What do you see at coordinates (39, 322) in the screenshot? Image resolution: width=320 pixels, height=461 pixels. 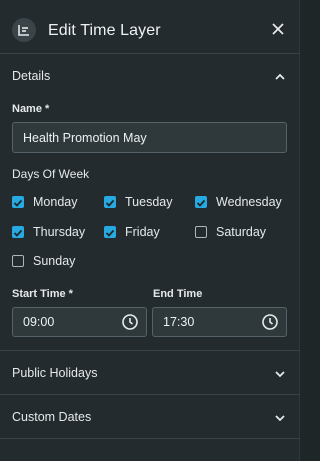 I see `start-time-value: 09:00` at bounding box center [39, 322].